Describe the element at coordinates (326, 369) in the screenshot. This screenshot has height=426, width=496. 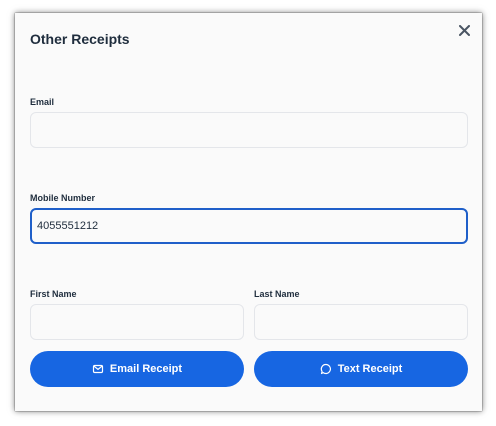
I see `chat-bubble-icon` at that location.